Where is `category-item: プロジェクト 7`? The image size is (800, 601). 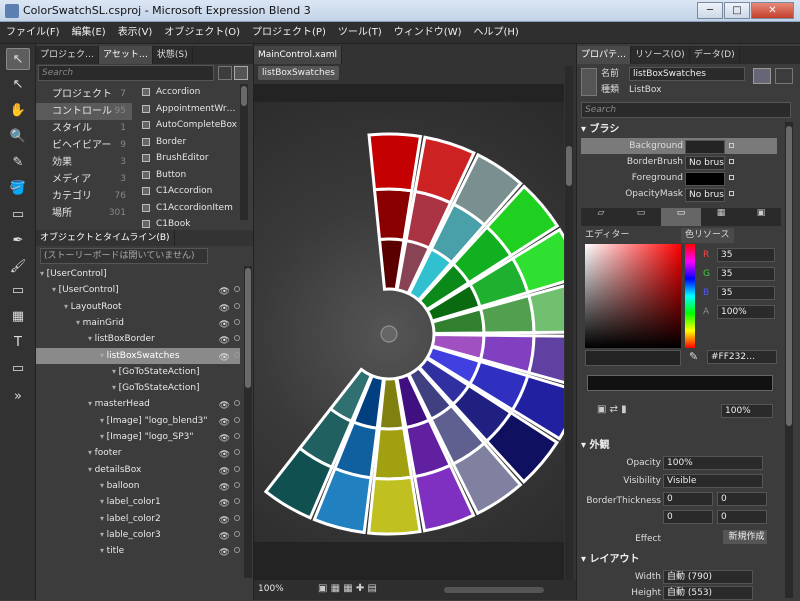 category-item: プロジェクト 7 is located at coordinates (84, 94).